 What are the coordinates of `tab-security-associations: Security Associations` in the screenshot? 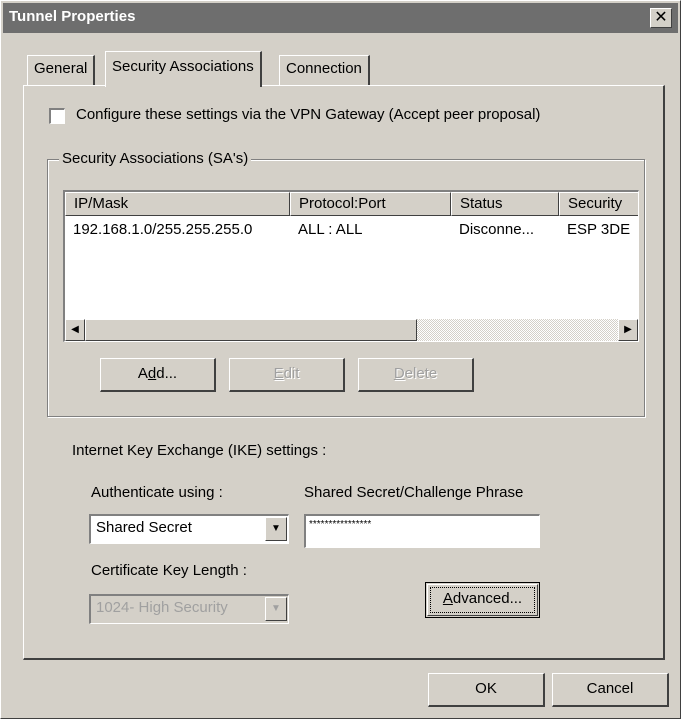 It's located at (183, 69).